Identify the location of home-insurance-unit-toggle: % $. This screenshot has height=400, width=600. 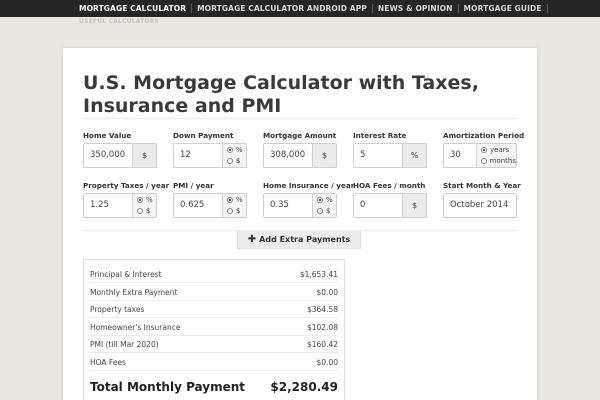
(325, 205).